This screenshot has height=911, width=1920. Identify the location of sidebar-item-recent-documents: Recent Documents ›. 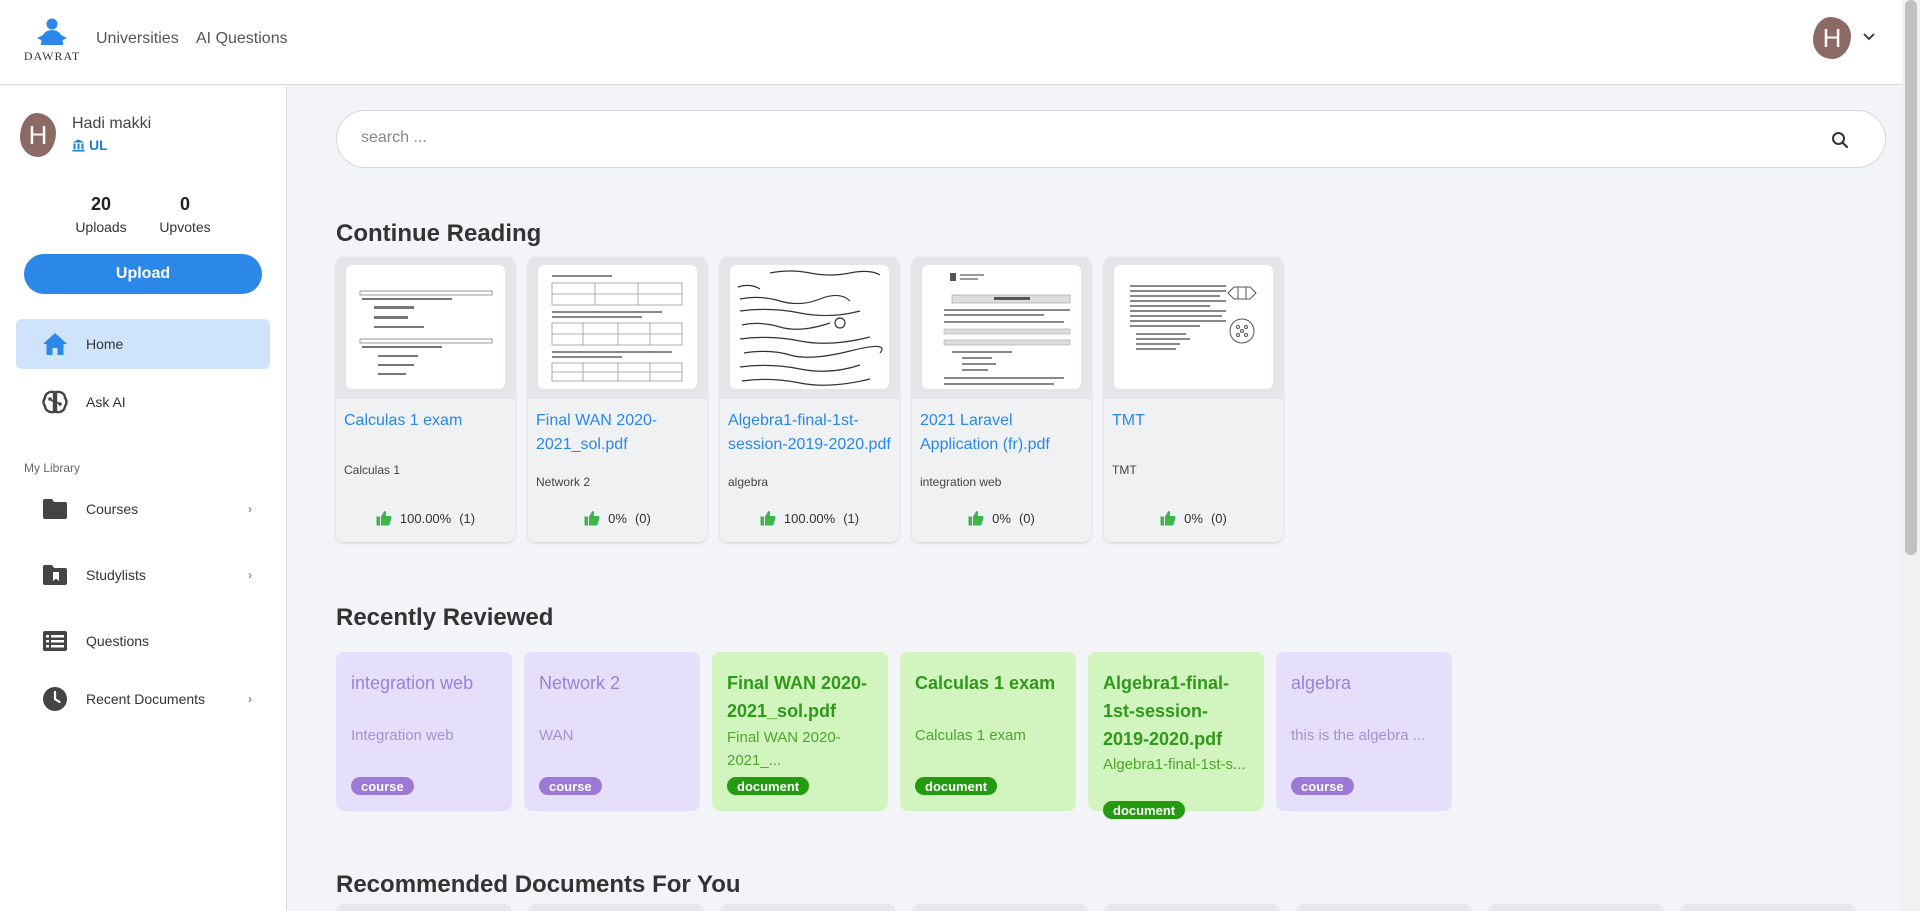
(143, 699).